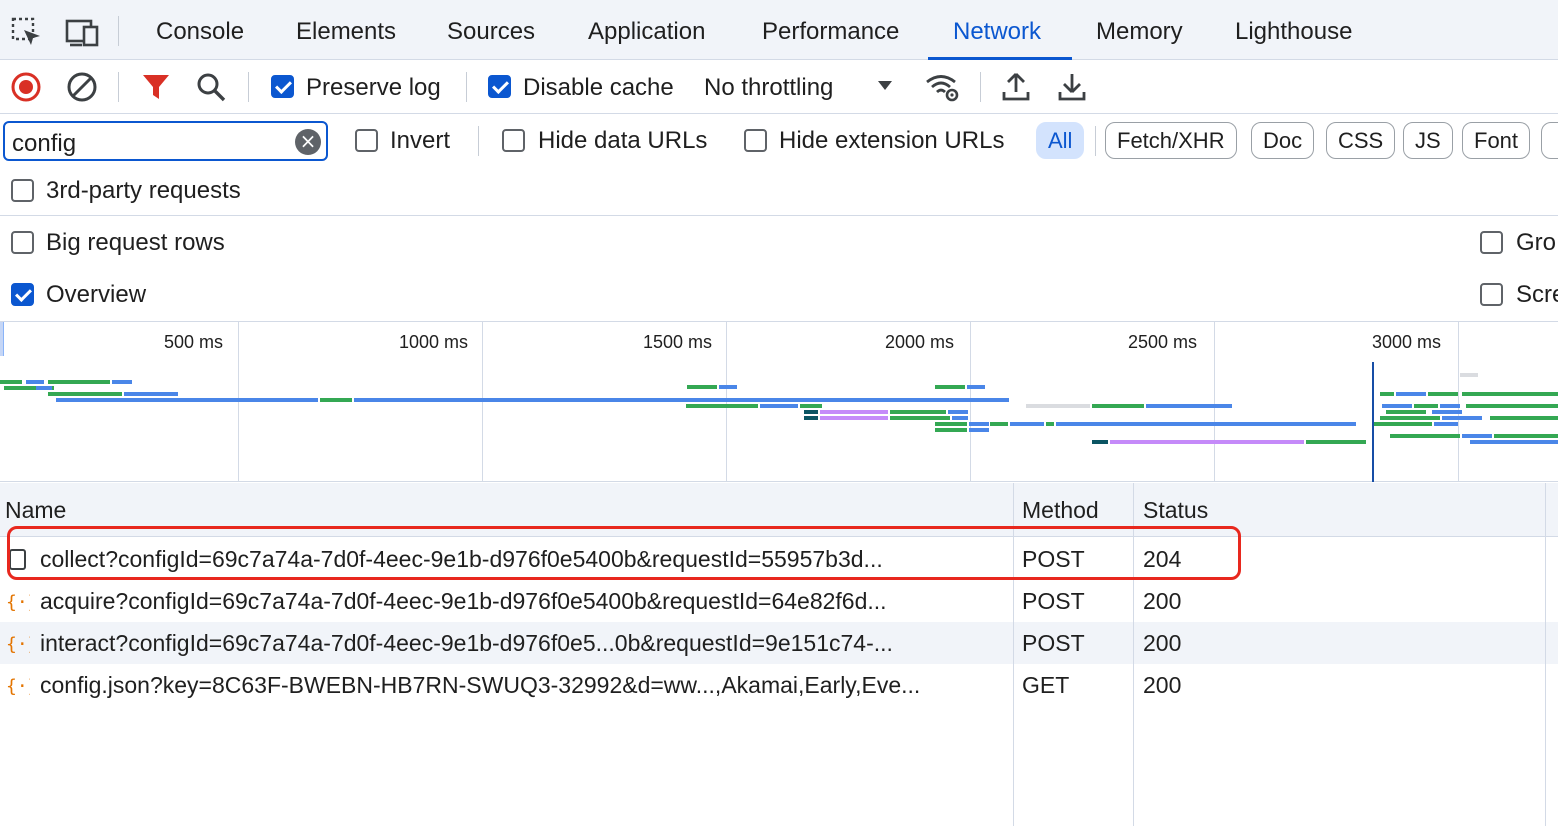 This screenshot has width=1558, height=826. Describe the element at coordinates (22, 242) in the screenshot. I see `big-request-rows-checkbox` at that location.